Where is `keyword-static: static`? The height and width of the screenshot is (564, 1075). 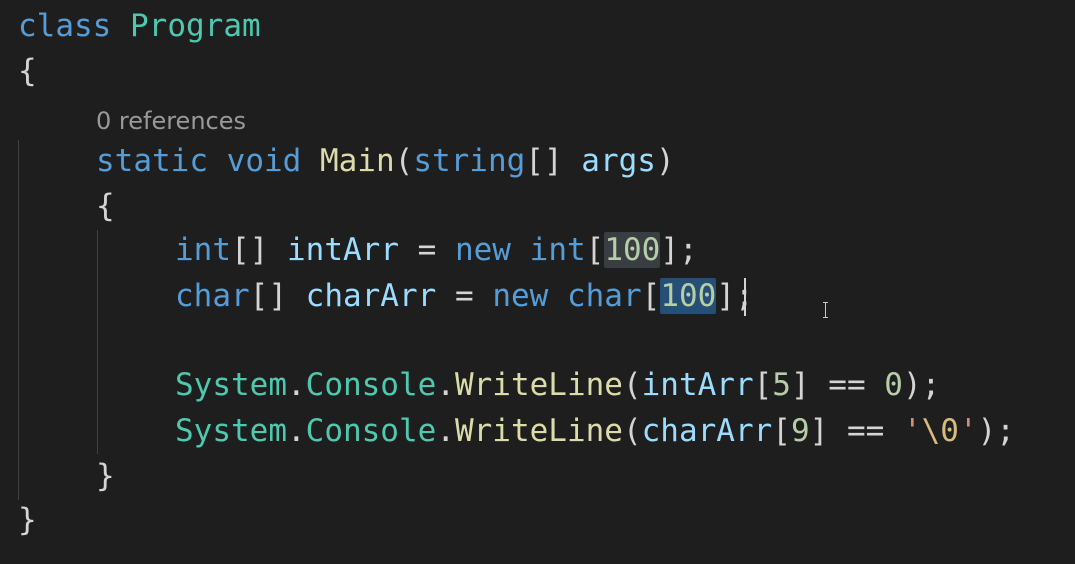
keyword-static: static is located at coordinates (152, 161).